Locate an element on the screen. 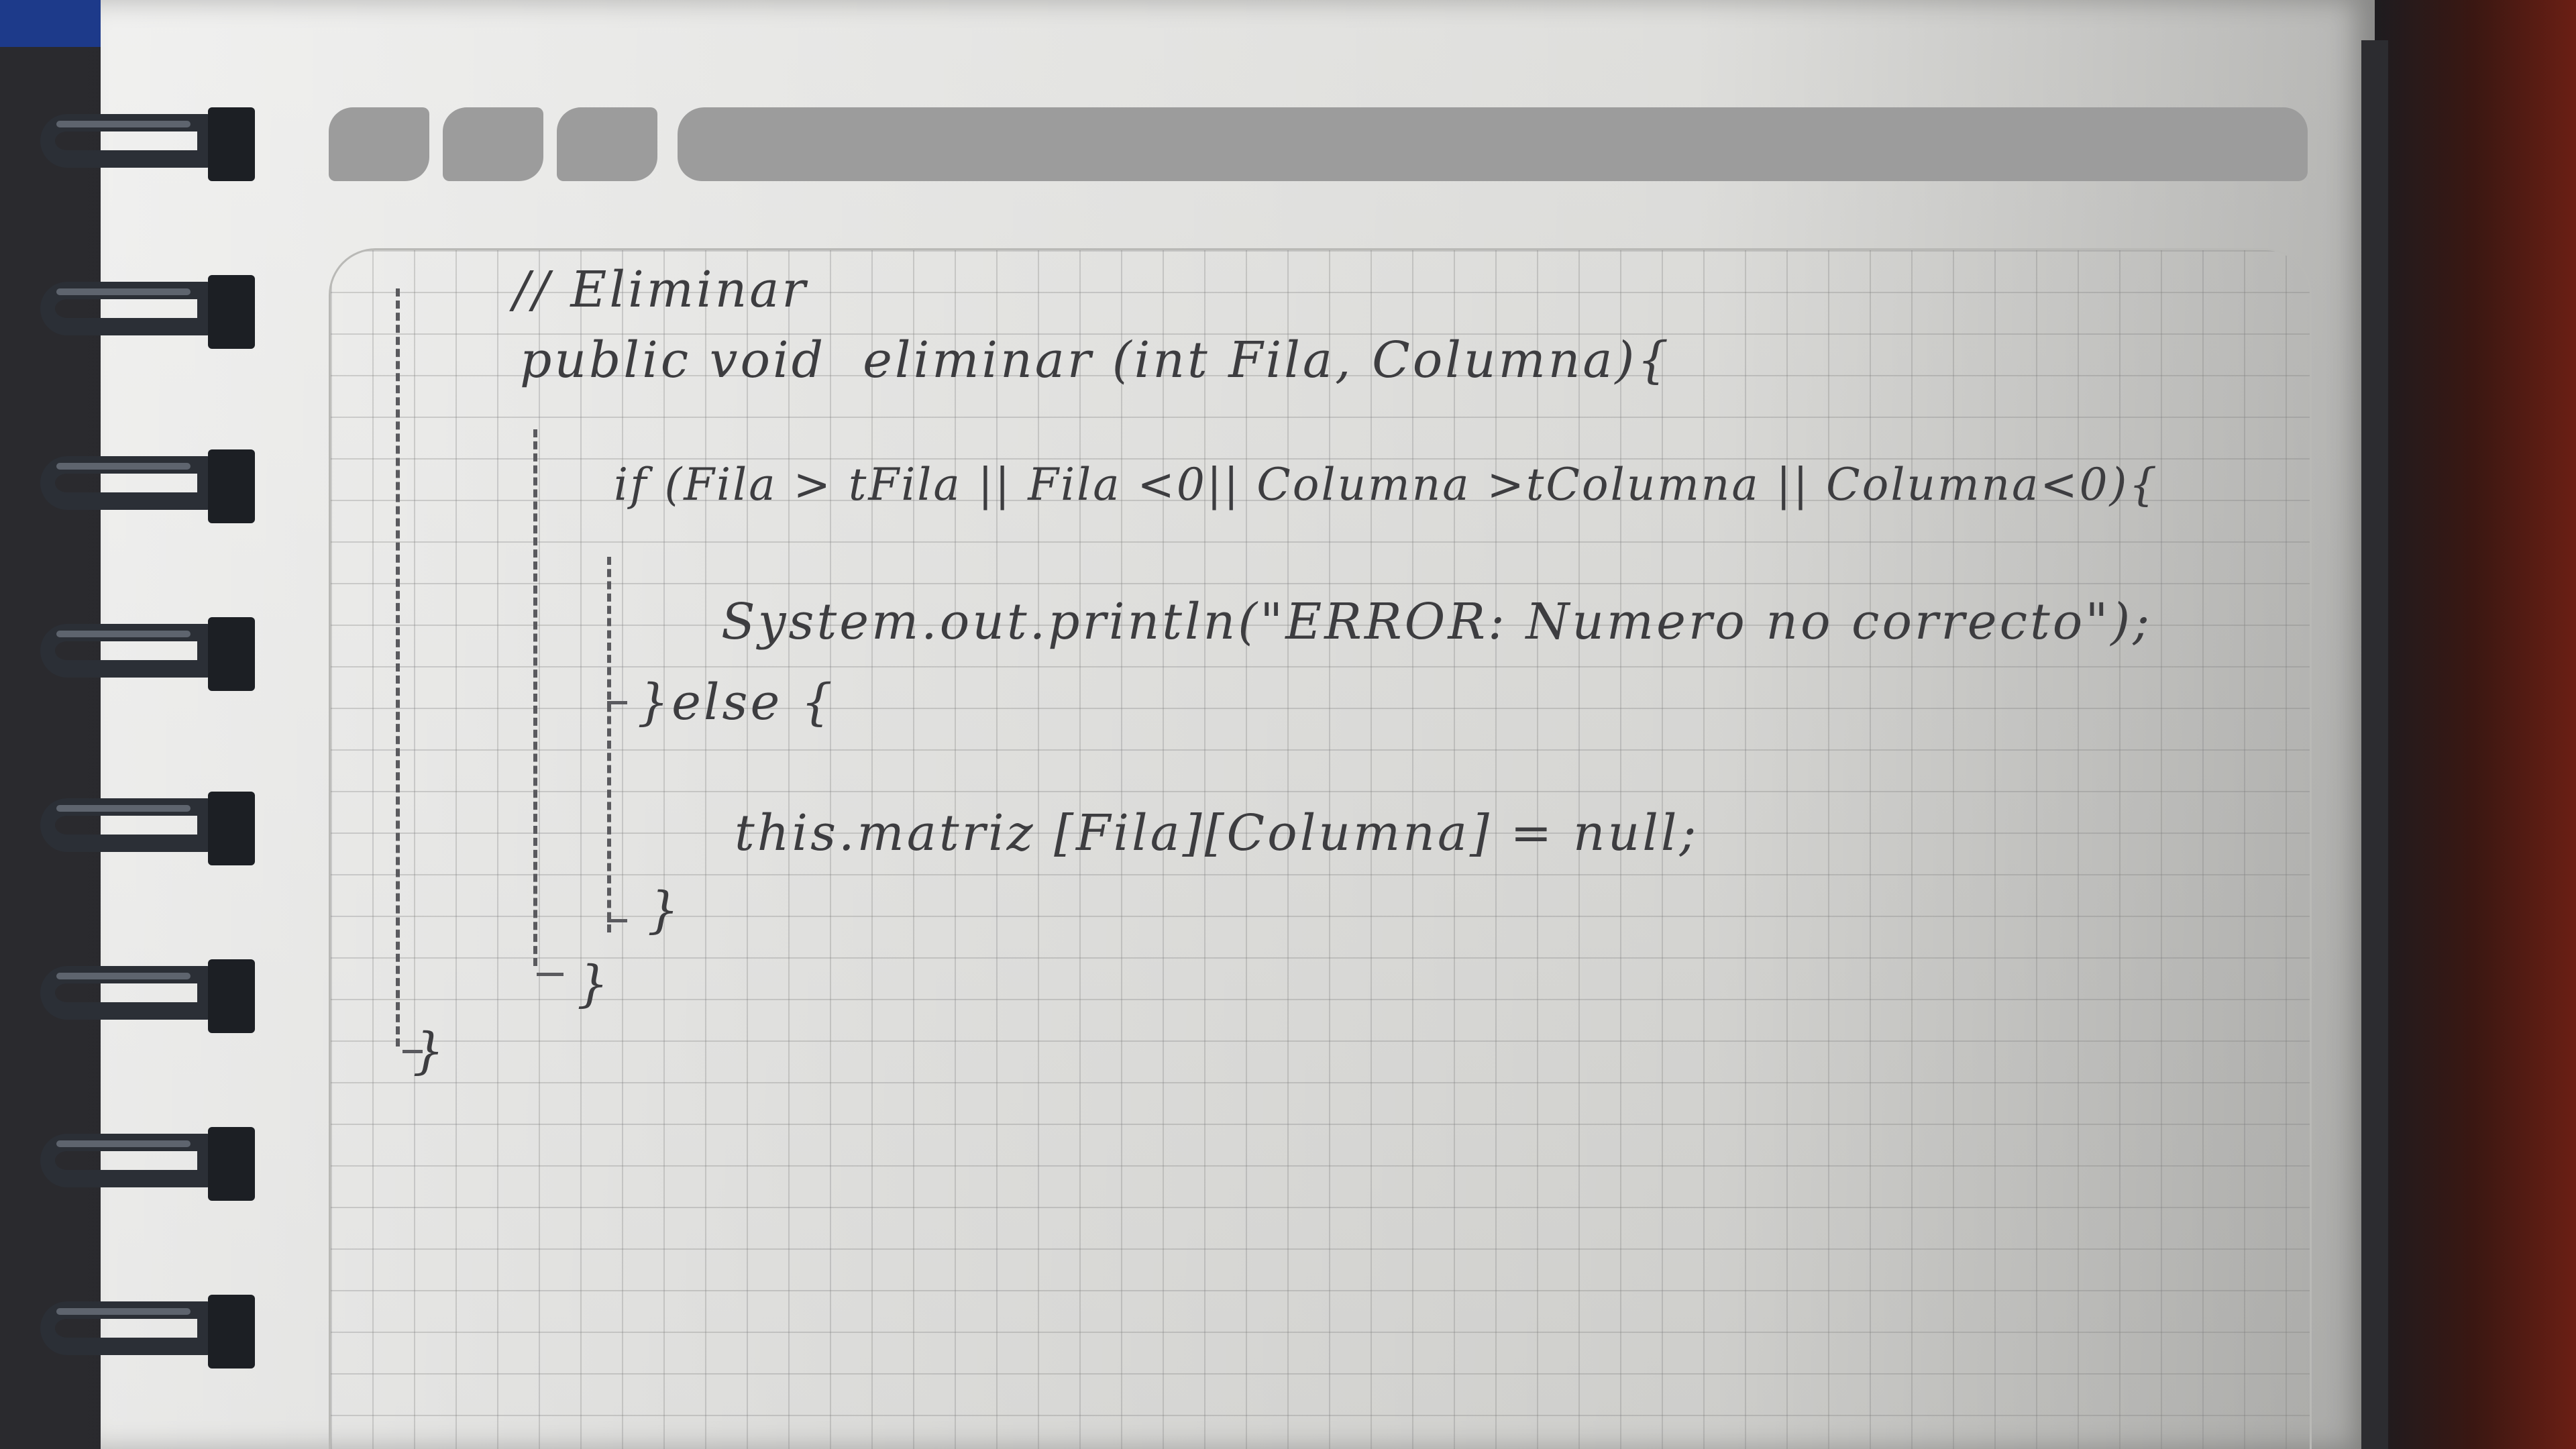 This screenshot has width=2576, height=1449. code-line-close-if: } is located at coordinates (594, 984).